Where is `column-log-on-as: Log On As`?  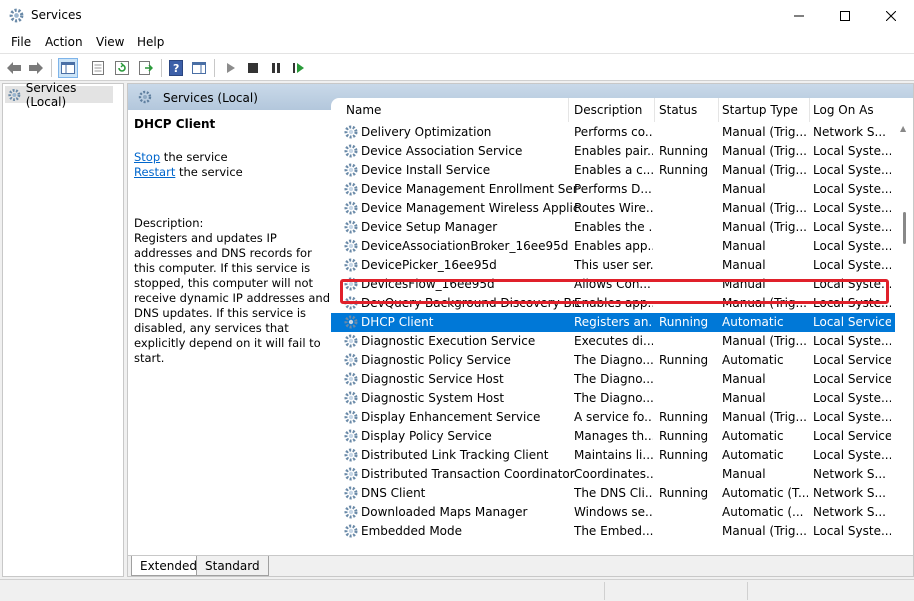 column-log-on-as: Log On As is located at coordinates (851, 110).